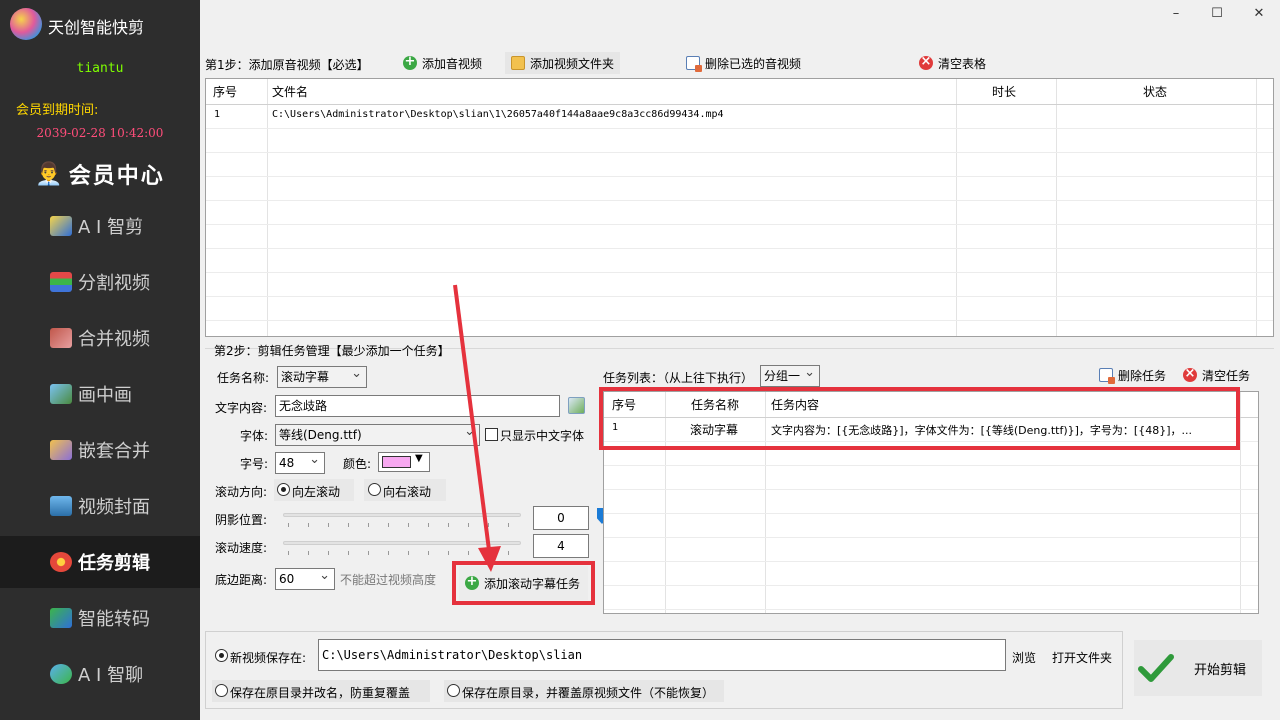 The width and height of the screenshot is (1280, 720). What do you see at coordinates (1220, 670) in the screenshot?
I see `start-edit-label: 开始剪辑` at bounding box center [1220, 670].